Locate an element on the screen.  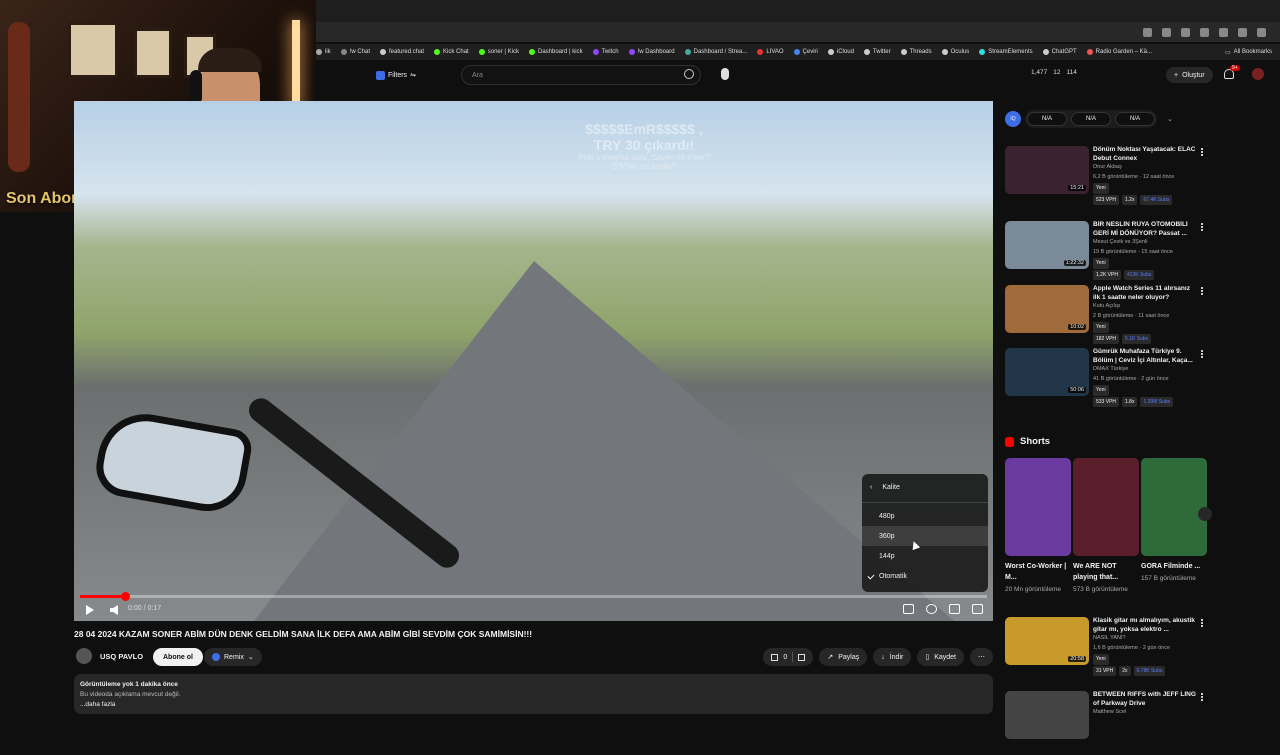
progress-bar is located at coordinates (533, 596).